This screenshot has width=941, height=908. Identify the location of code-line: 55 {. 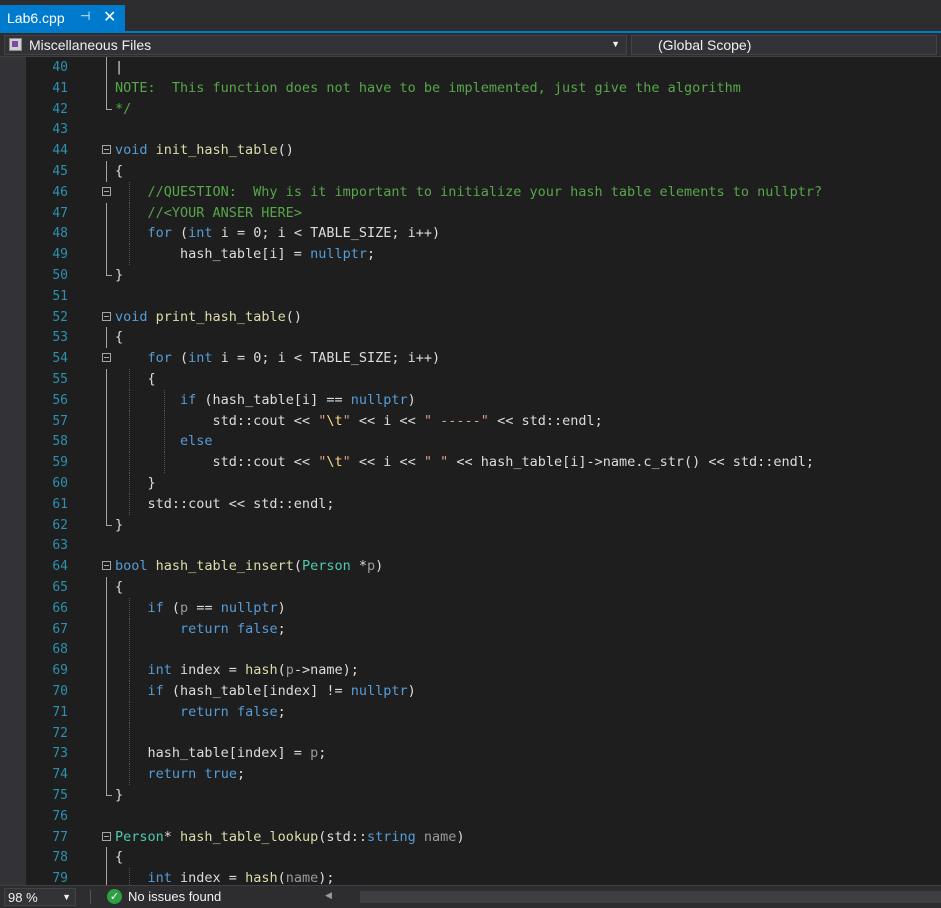
(483, 379).